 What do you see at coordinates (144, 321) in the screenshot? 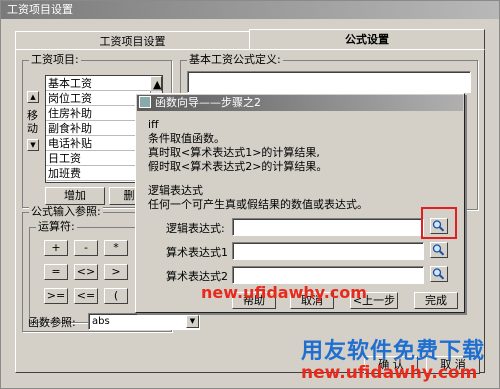
I see `function-reference-select: abs ▼` at bounding box center [144, 321].